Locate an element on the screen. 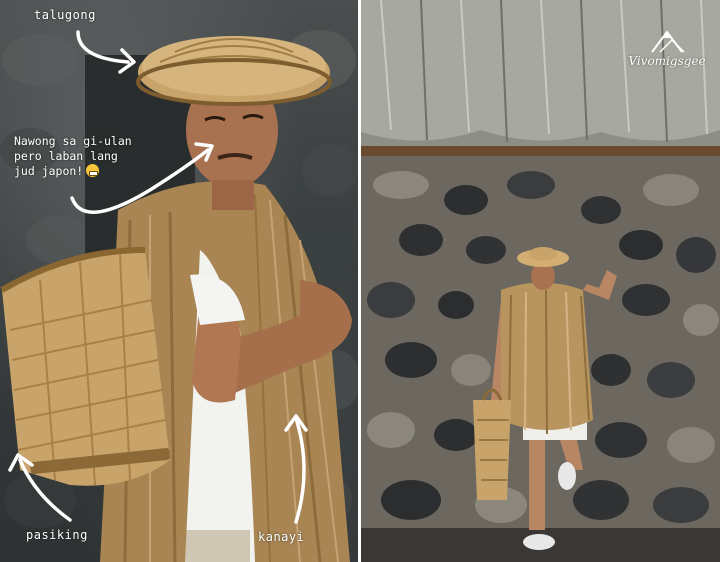 The height and width of the screenshot is (562, 720). label-hat: talugong is located at coordinates (65, 15).